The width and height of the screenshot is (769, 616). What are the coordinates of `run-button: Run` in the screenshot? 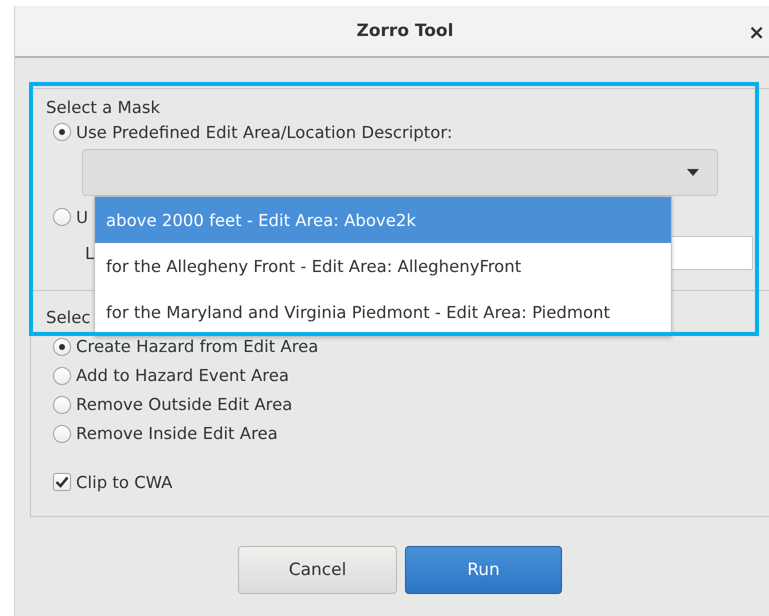 It's located at (483, 570).